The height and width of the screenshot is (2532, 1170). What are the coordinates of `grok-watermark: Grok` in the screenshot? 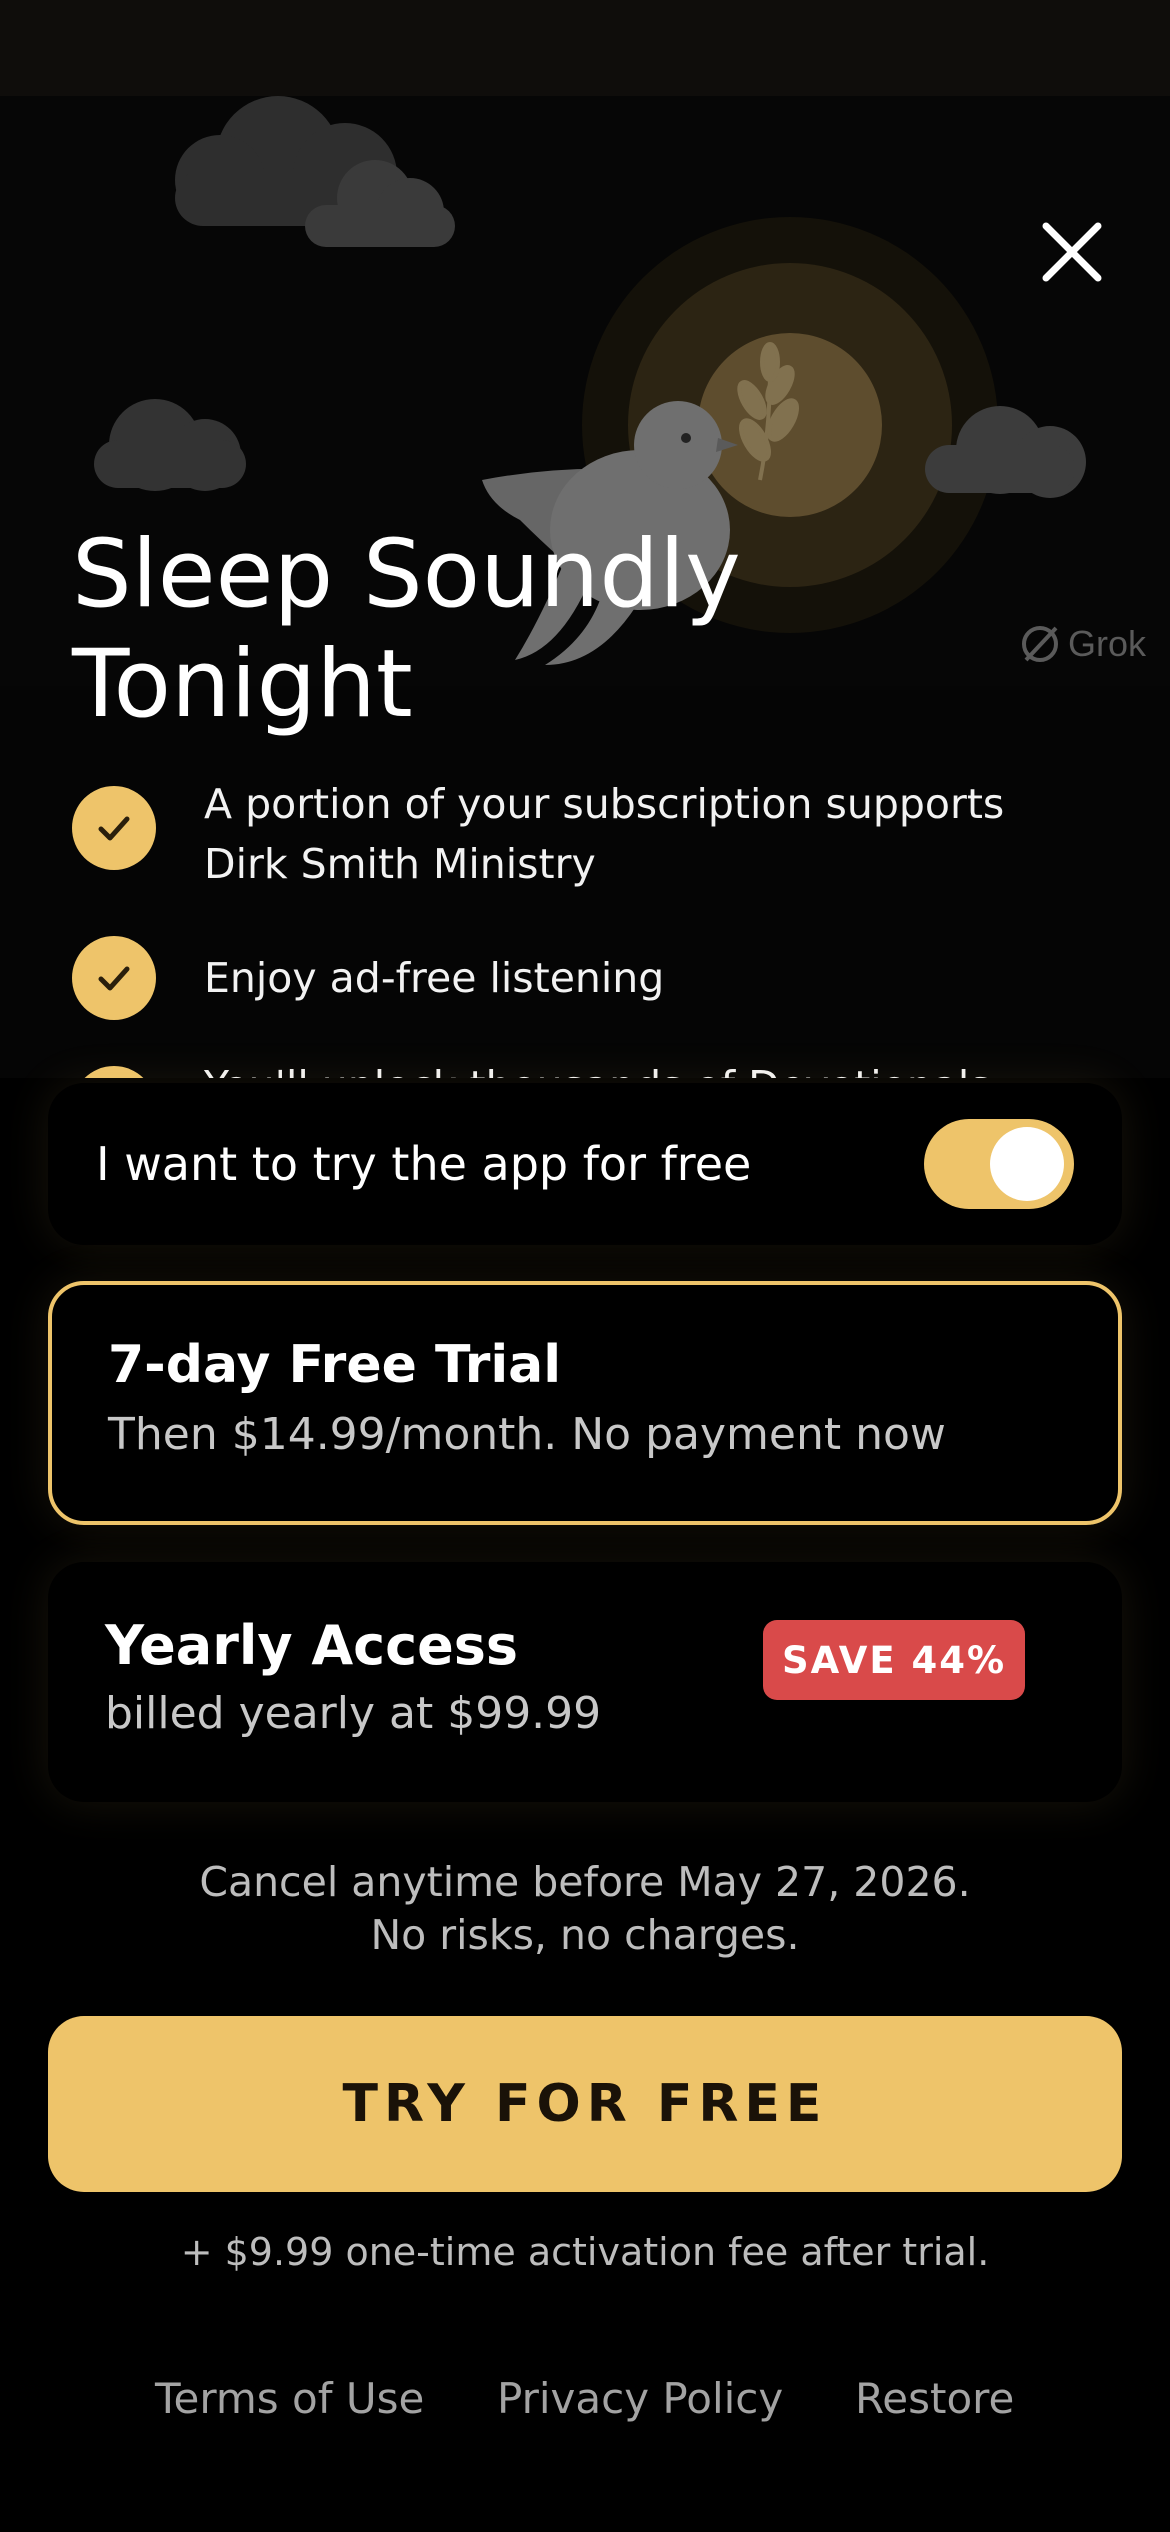 It's located at (1082, 644).